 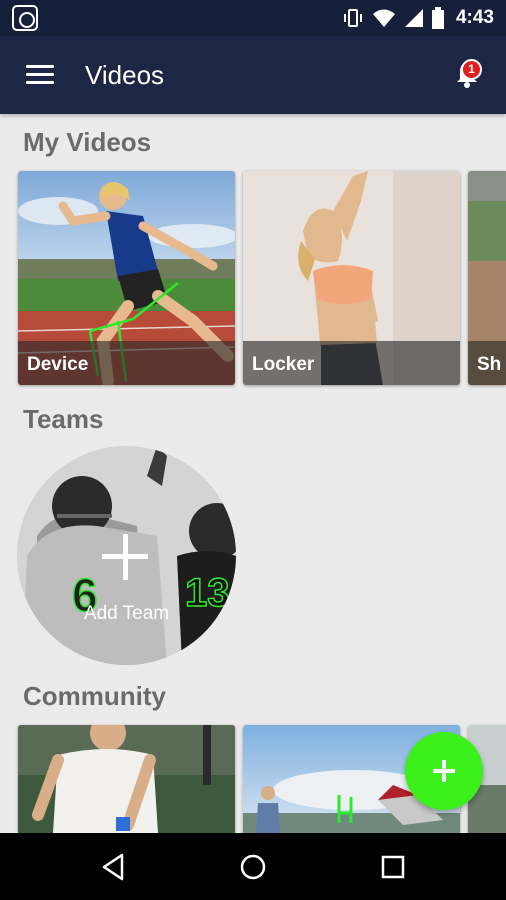 I want to click on video-card-label: Device, so click(x=126, y=363).